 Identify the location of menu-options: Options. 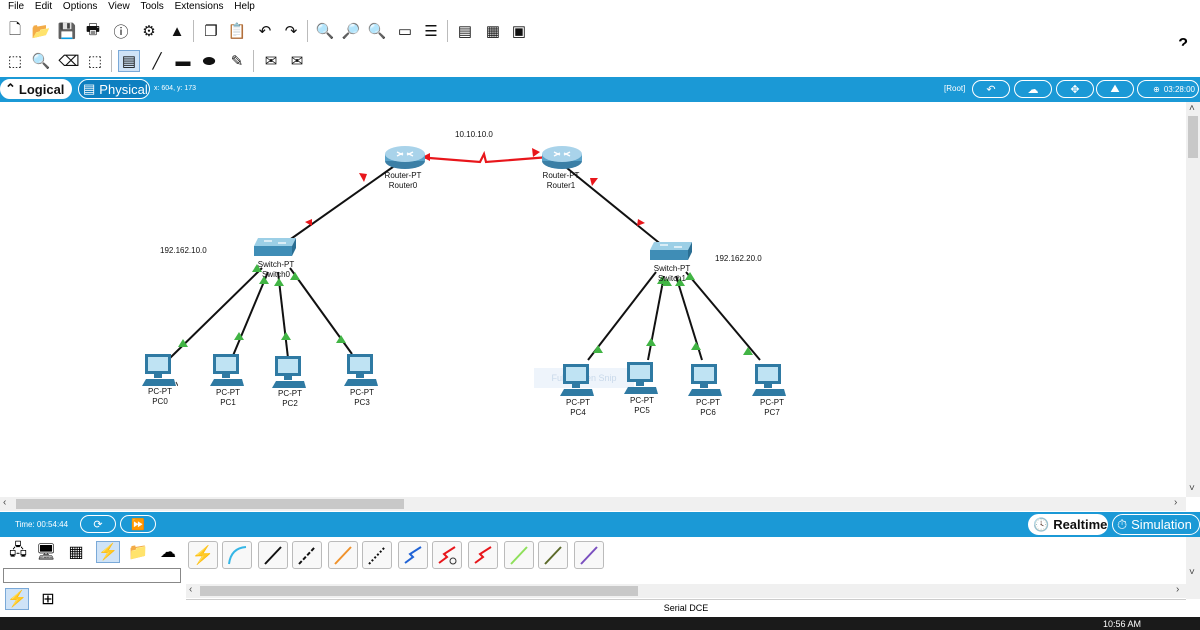
(76, 6).